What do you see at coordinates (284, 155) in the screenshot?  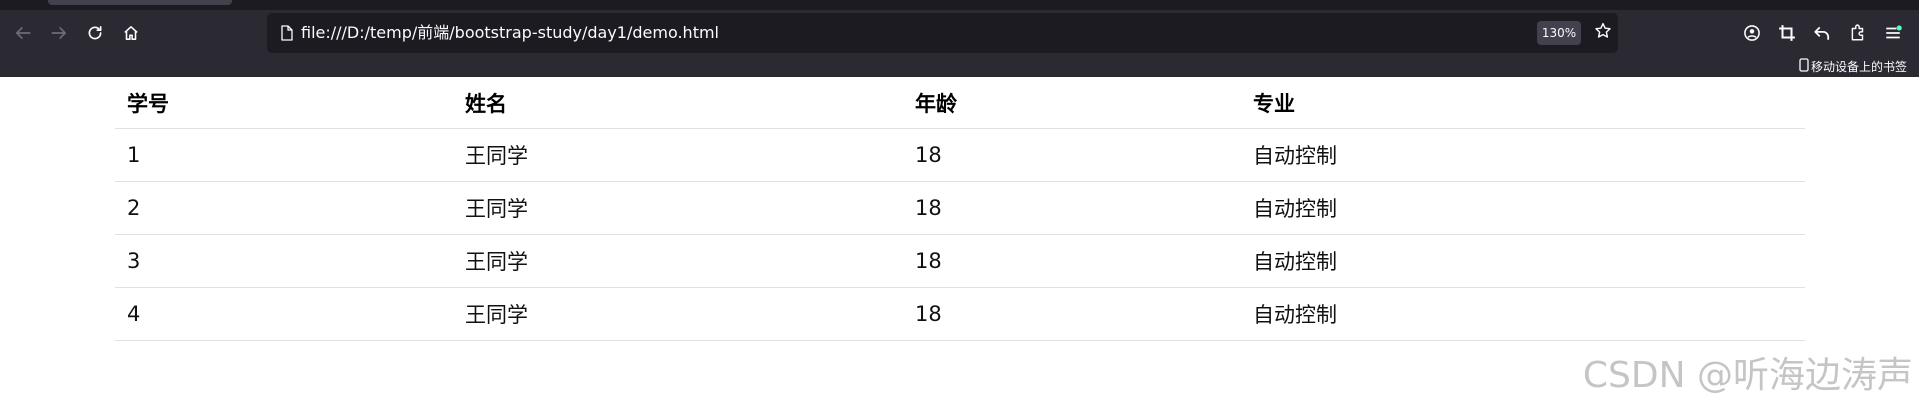 I see `cell-student-id: 1` at bounding box center [284, 155].